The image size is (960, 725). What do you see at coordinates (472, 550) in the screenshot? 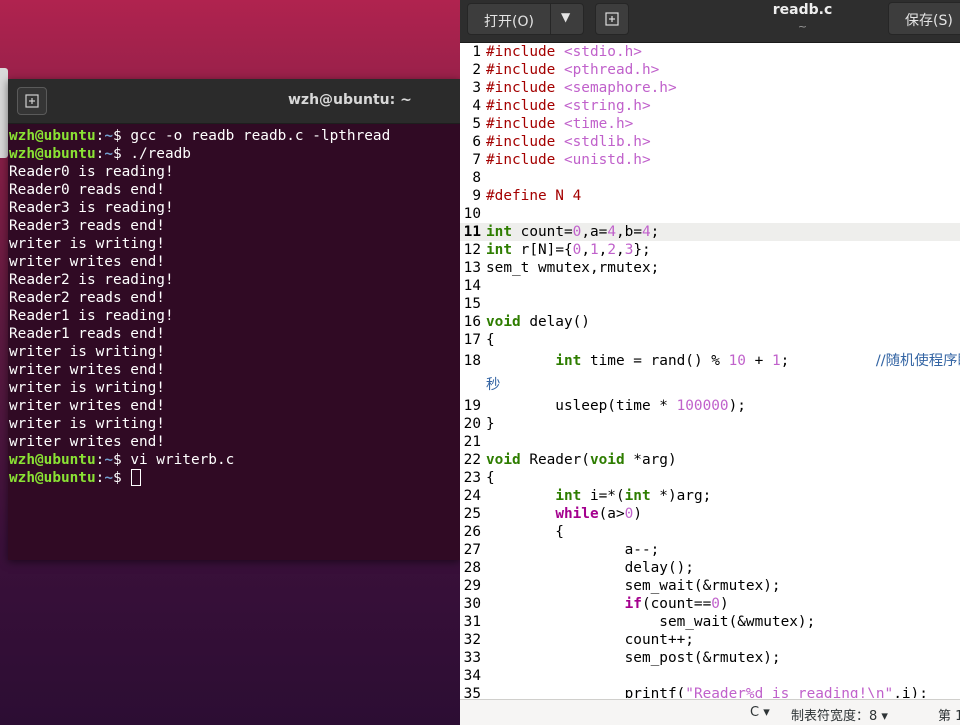
I see `line-number: 27` at bounding box center [472, 550].